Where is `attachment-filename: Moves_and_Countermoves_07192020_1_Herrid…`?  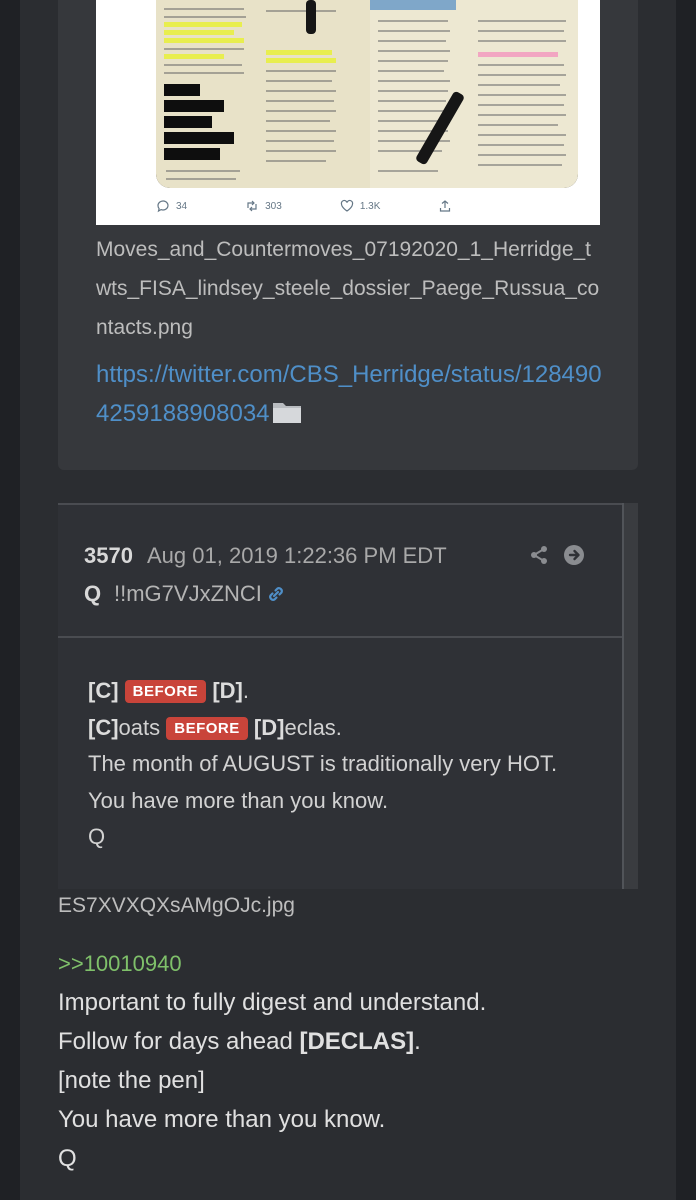
attachment-filename: Moves_and_Countermoves_07192020_1_Herrid… is located at coordinates (348, 288).